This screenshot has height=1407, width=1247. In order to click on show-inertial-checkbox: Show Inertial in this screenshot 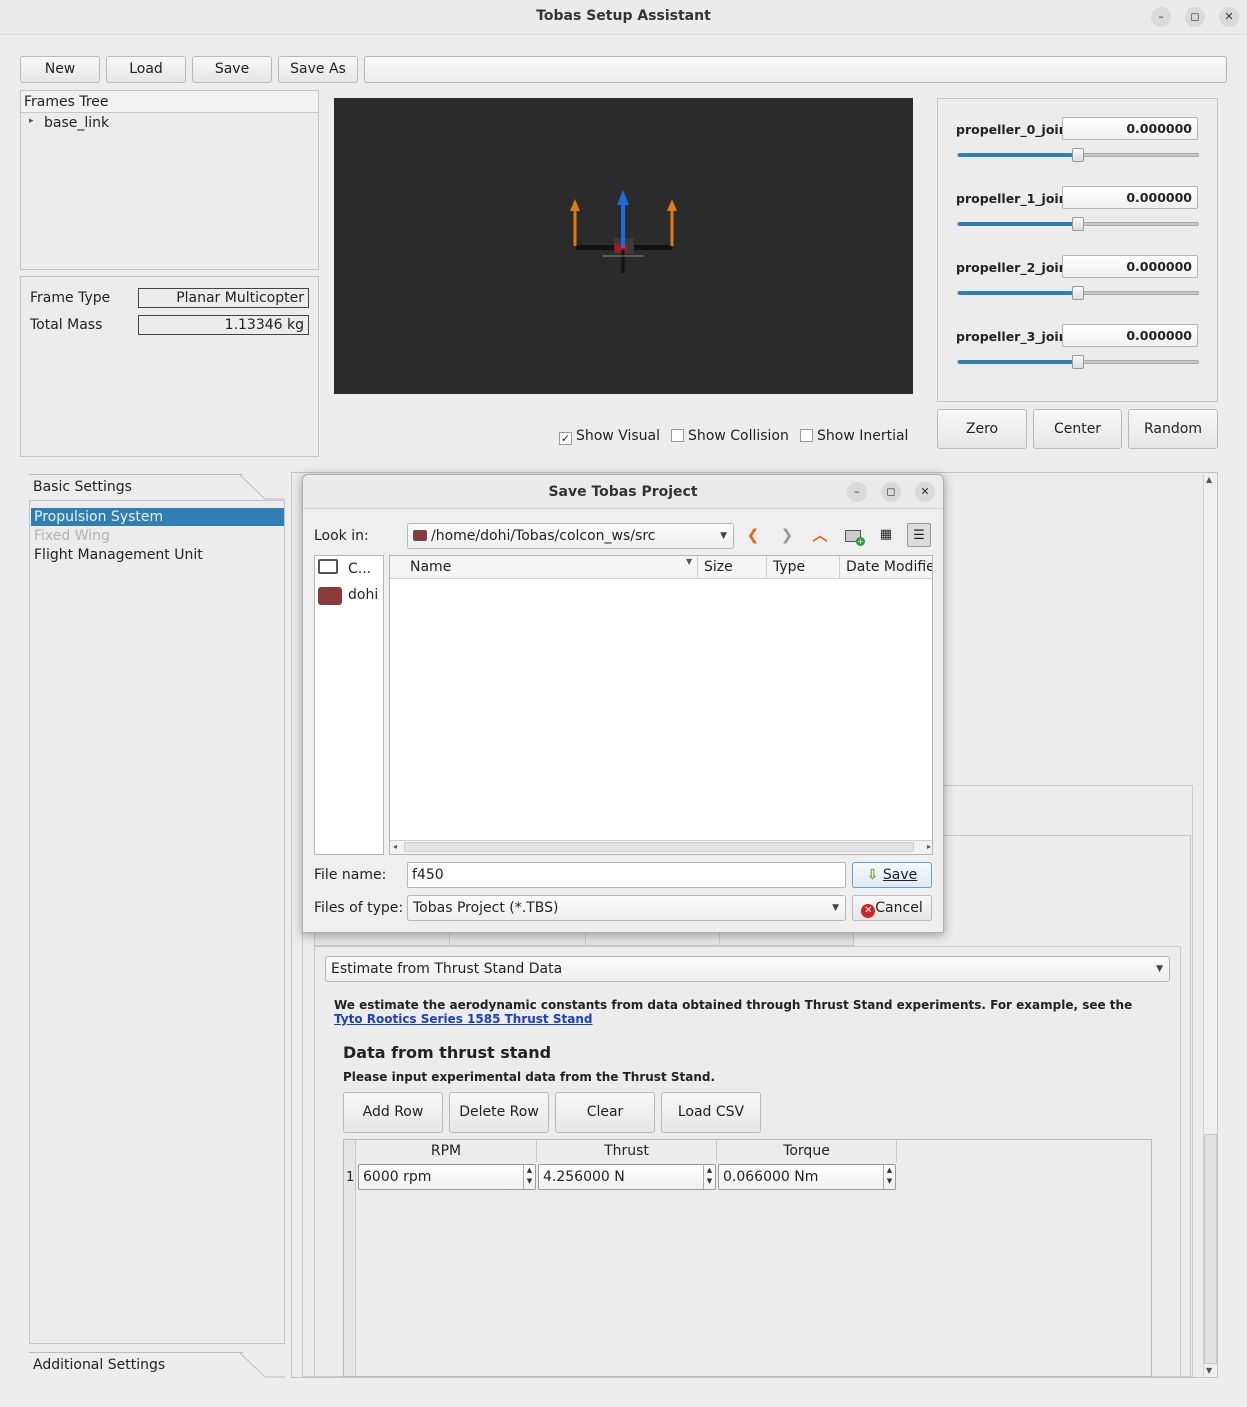, I will do `click(854, 436)`.